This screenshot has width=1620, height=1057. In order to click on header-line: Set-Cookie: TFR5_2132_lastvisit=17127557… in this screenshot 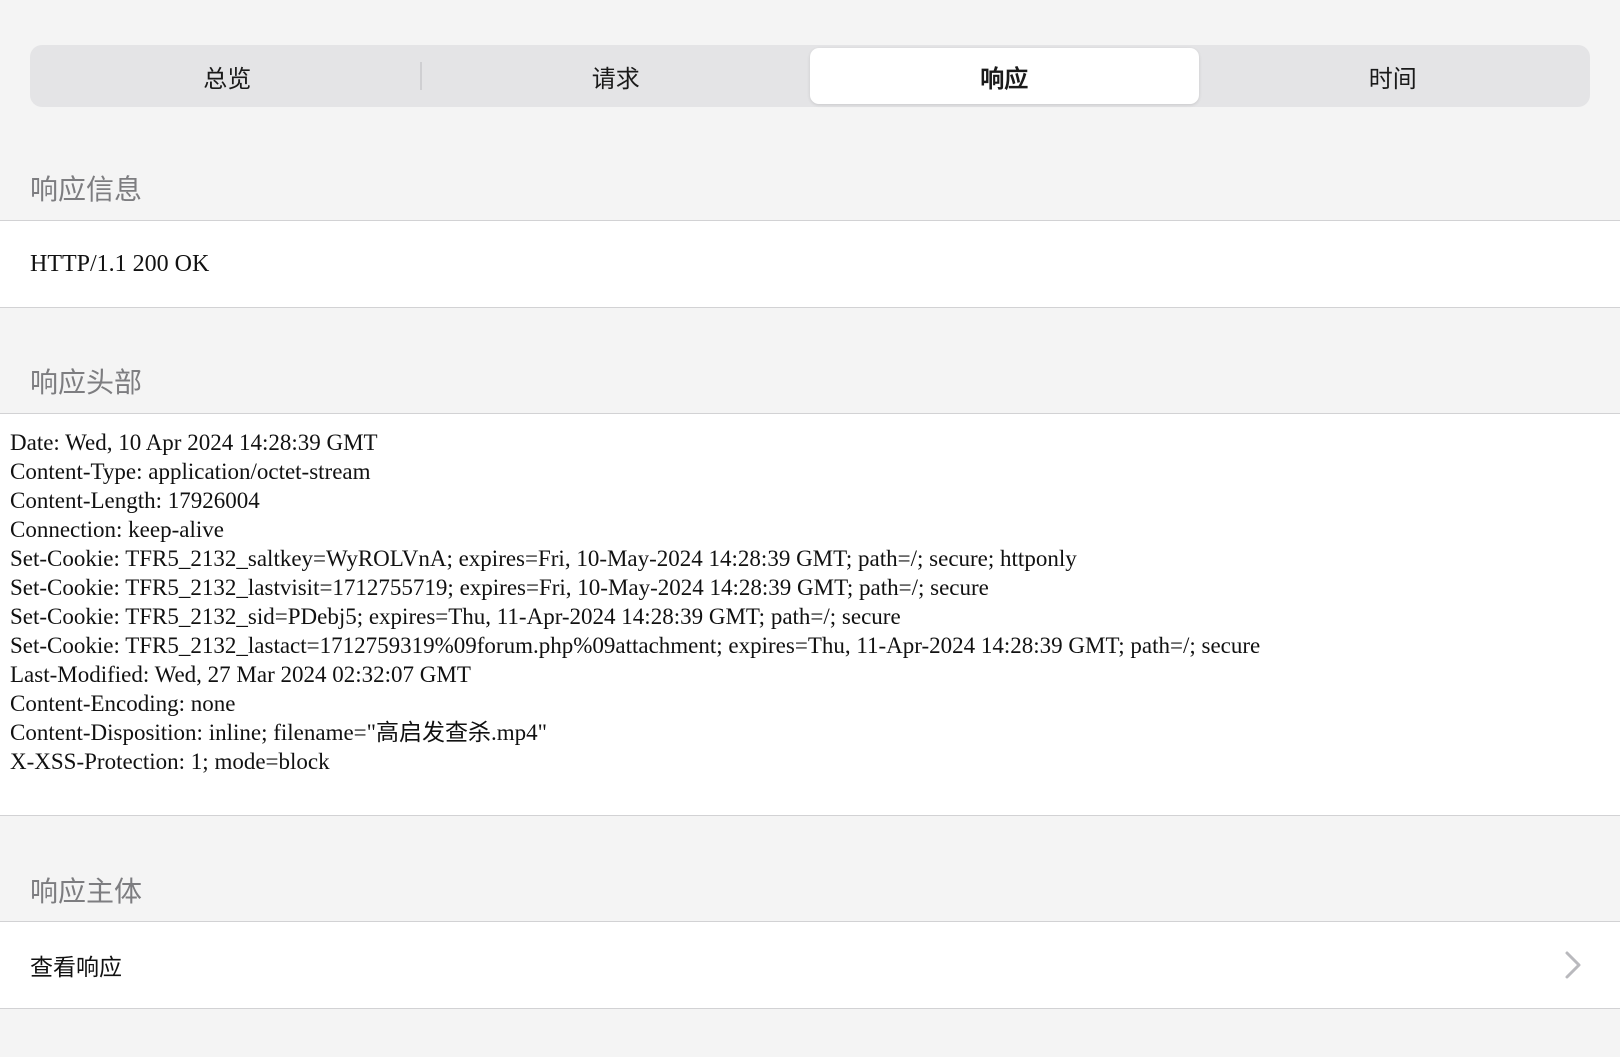, I will do `click(499, 587)`.